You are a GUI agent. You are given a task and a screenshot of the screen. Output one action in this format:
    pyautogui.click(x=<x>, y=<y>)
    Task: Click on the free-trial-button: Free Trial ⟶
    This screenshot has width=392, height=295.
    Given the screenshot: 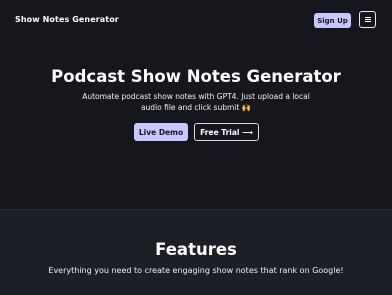 What is the action you would take?
    pyautogui.click(x=226, y=132)
    